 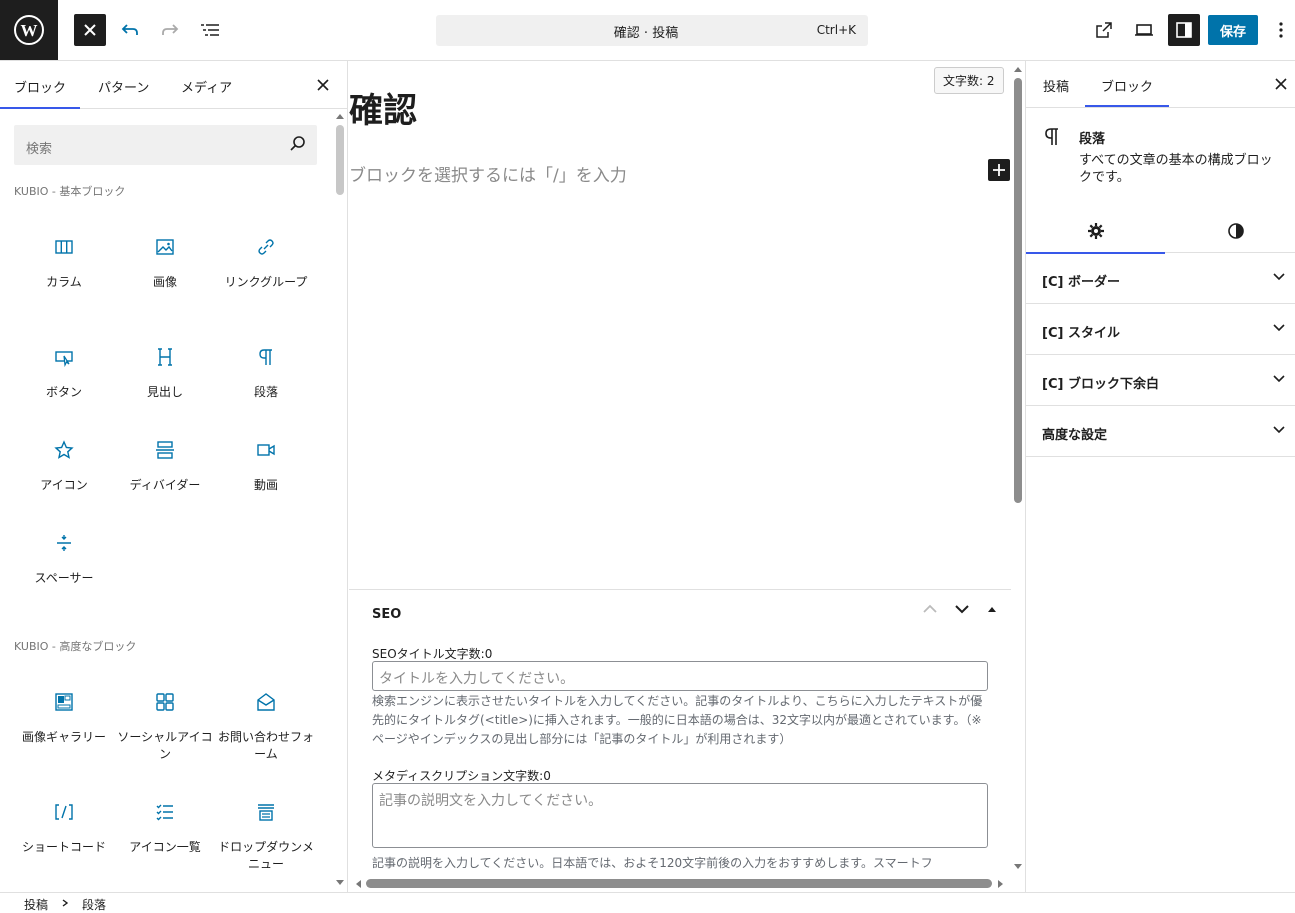 What do you see at coordinates (165, 145) in the screenshot?
I see `block-search-input: 検索` at bounding box center [165, 145].